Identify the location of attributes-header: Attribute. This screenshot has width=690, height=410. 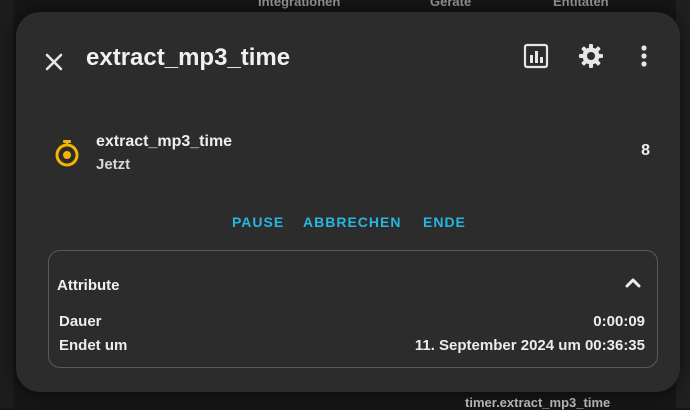
(88, 285).